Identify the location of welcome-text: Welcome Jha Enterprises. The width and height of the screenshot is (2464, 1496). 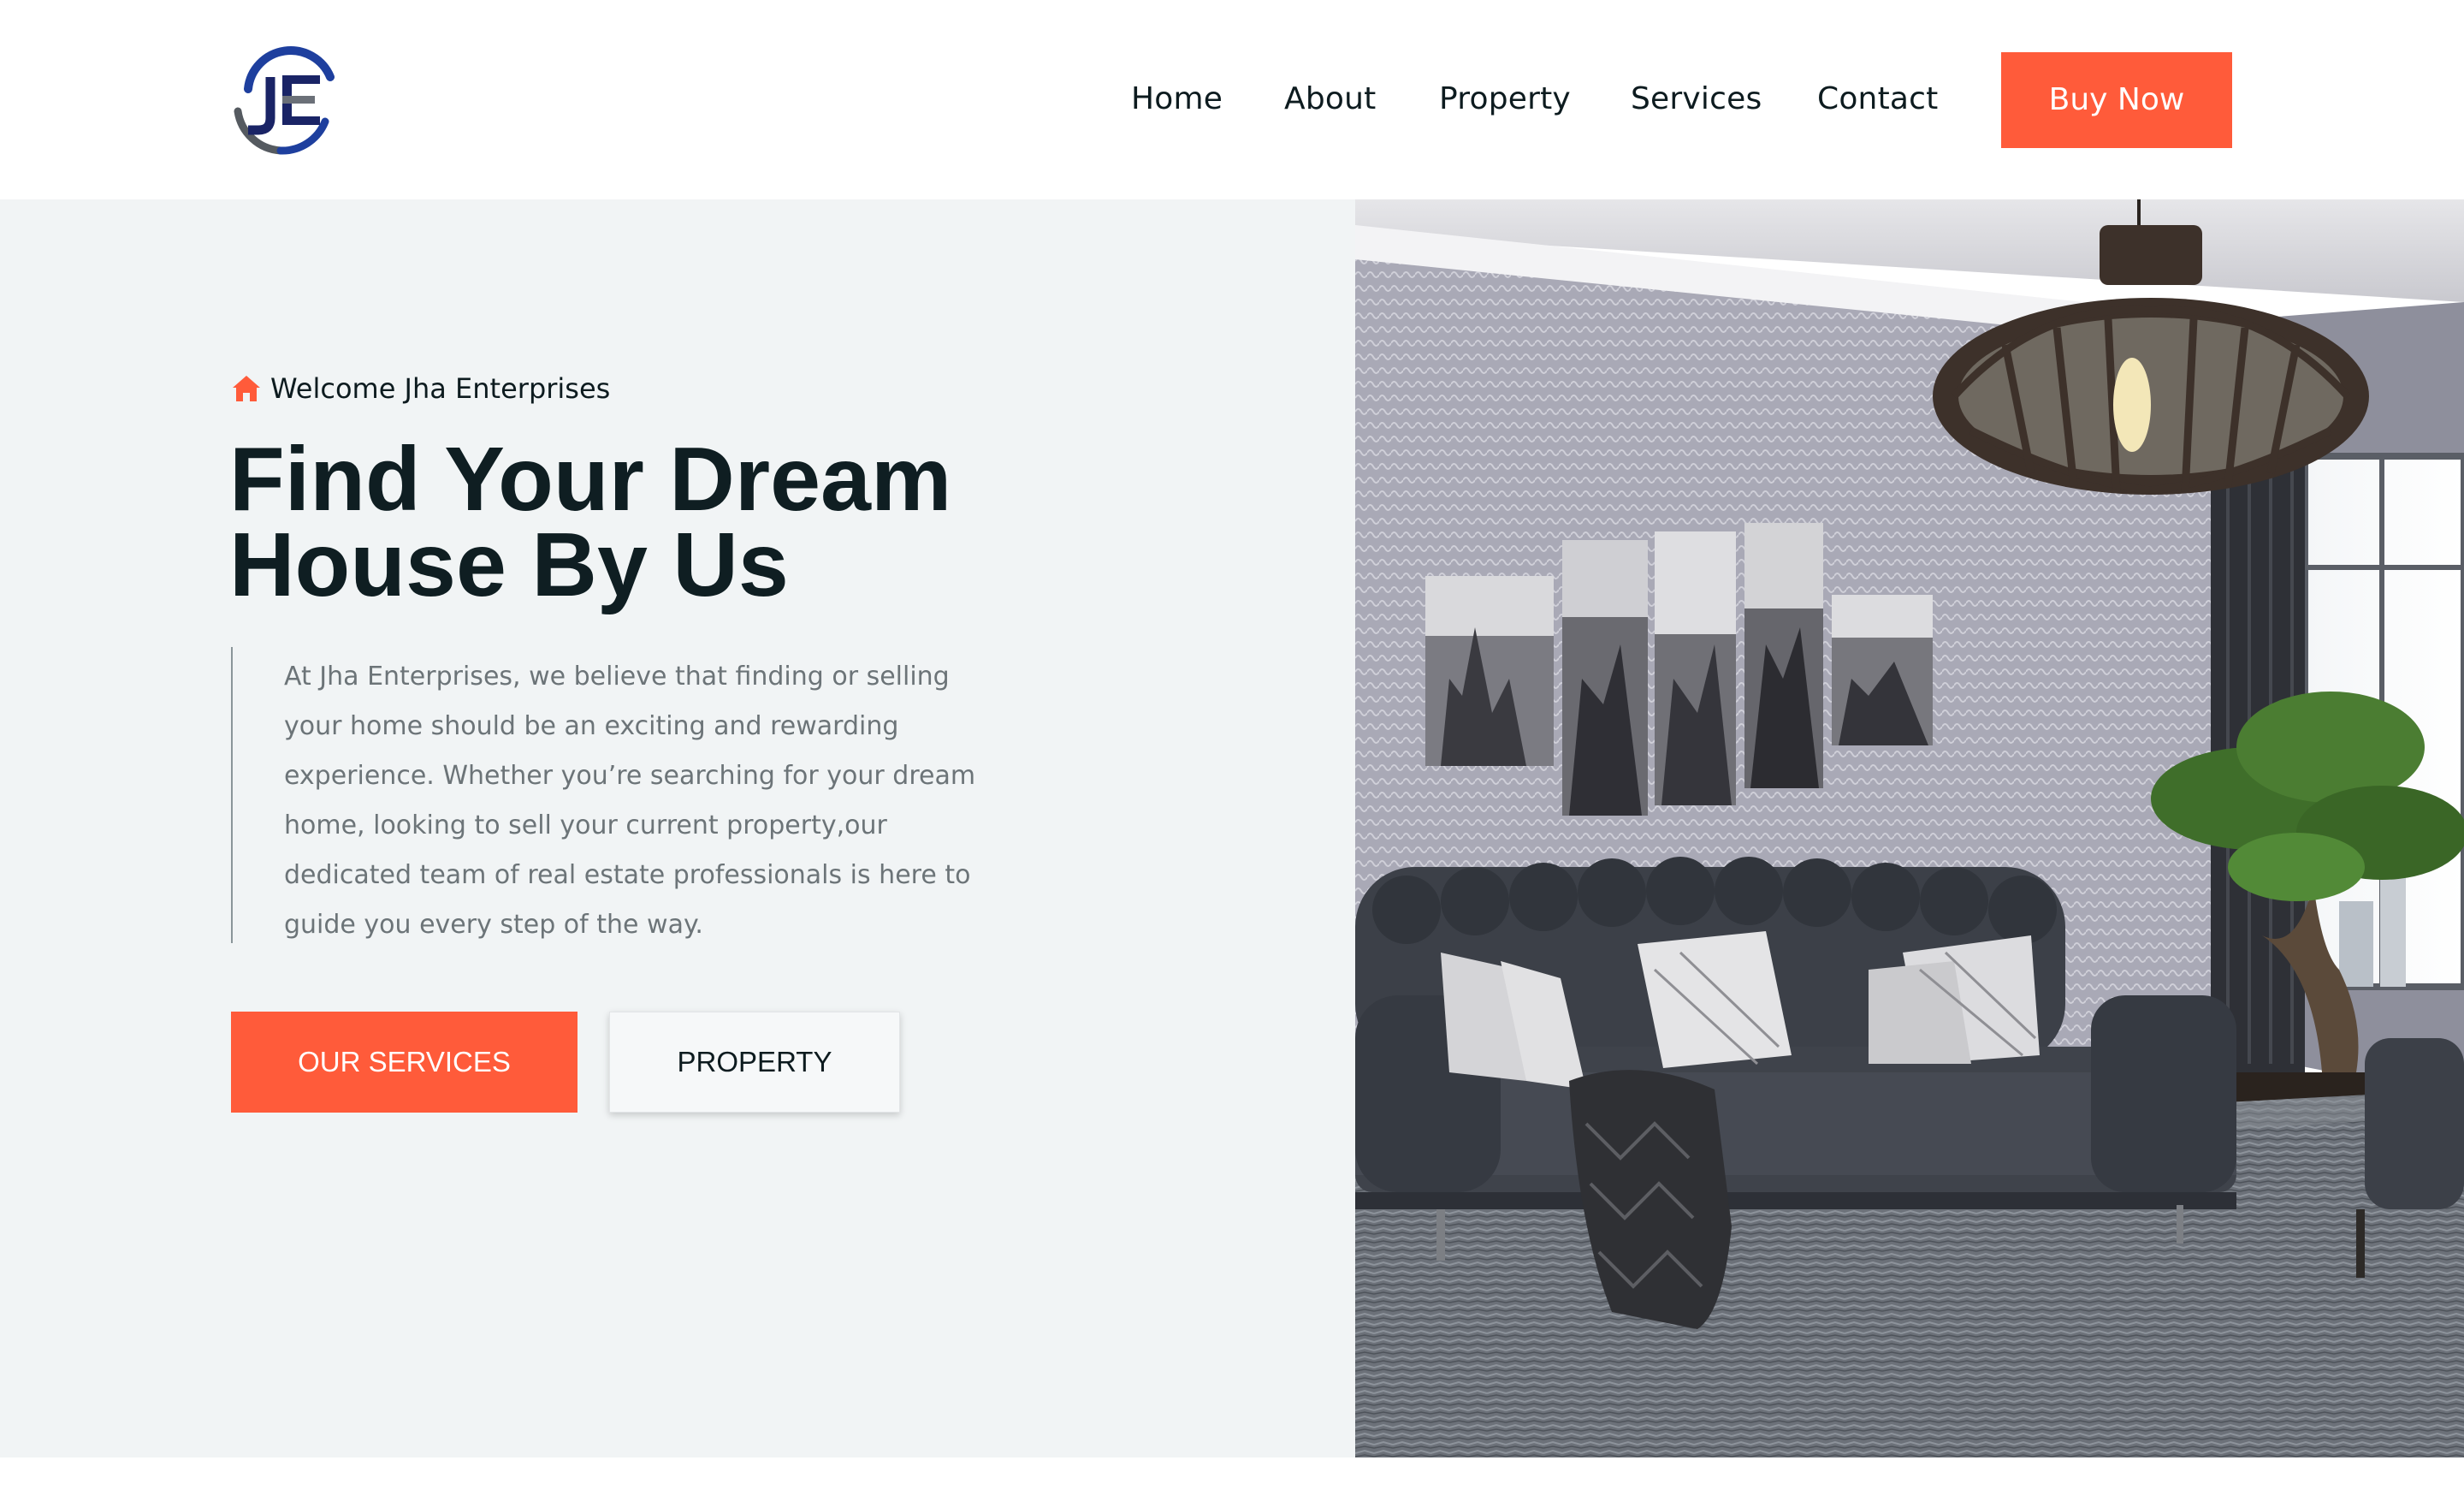
(440, 388).